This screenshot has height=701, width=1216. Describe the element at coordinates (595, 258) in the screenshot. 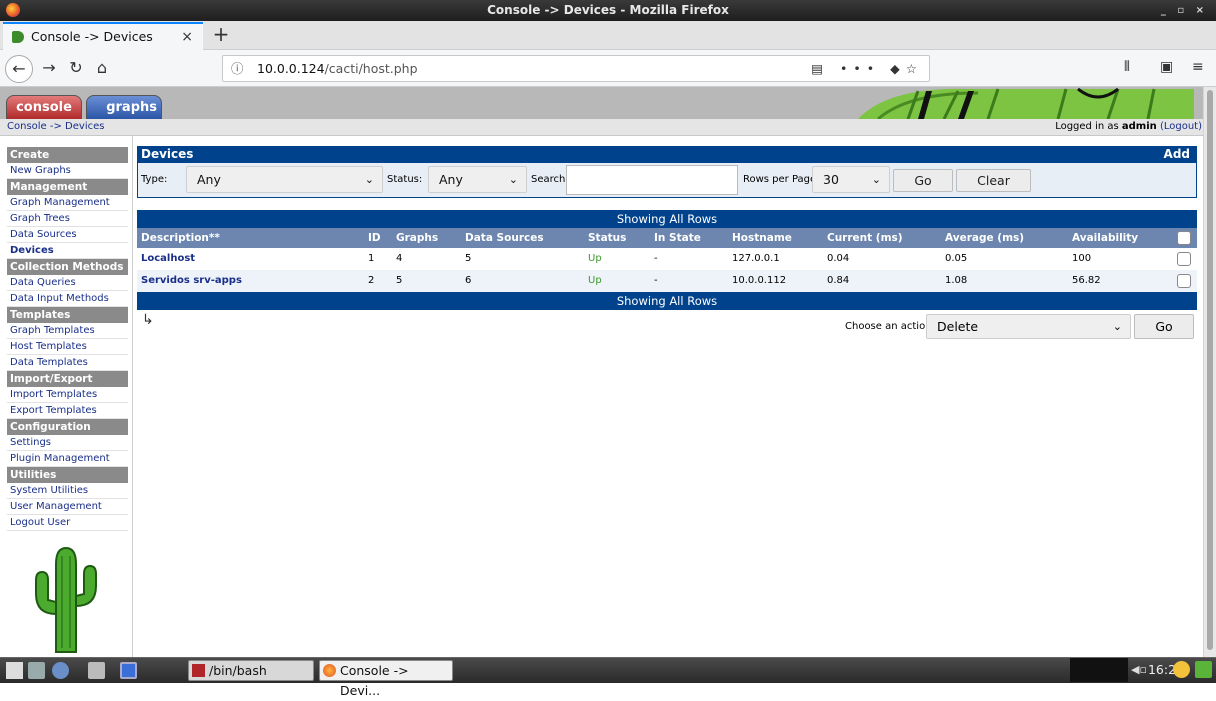

I see `cell-status: Up` at that location.